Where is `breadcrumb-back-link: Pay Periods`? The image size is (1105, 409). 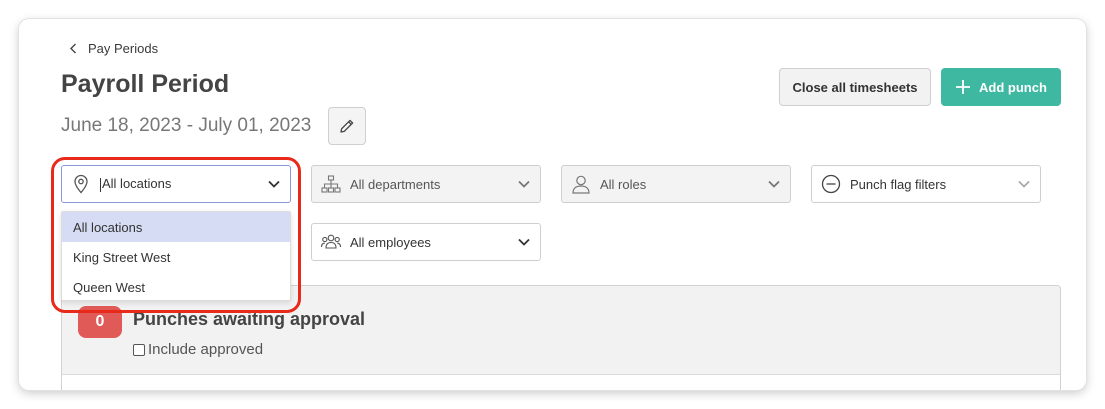
breadcrumb-back-link: Pay Periods is located at coordinates (113, 48).